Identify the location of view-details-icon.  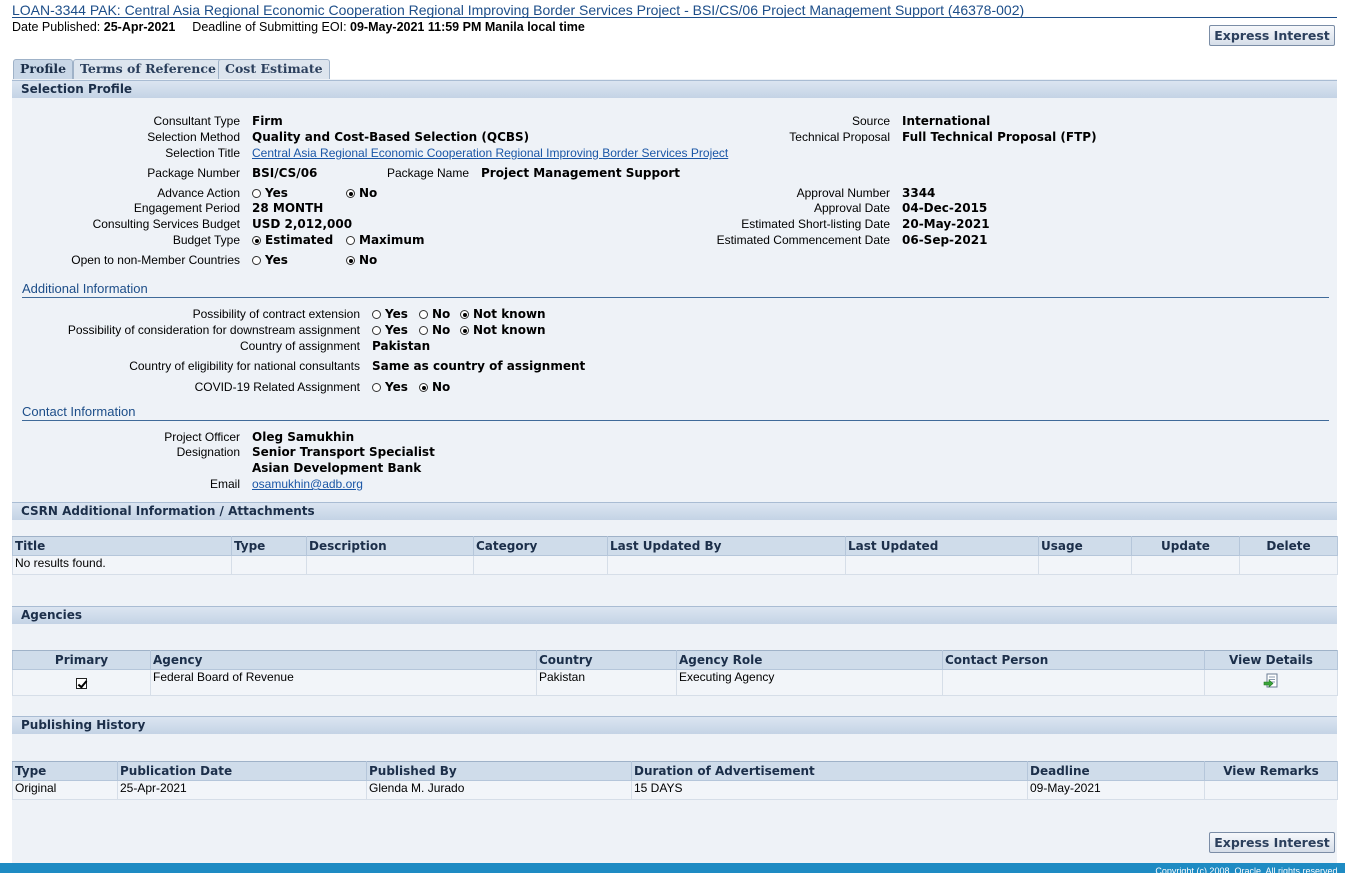
(1271, 682).